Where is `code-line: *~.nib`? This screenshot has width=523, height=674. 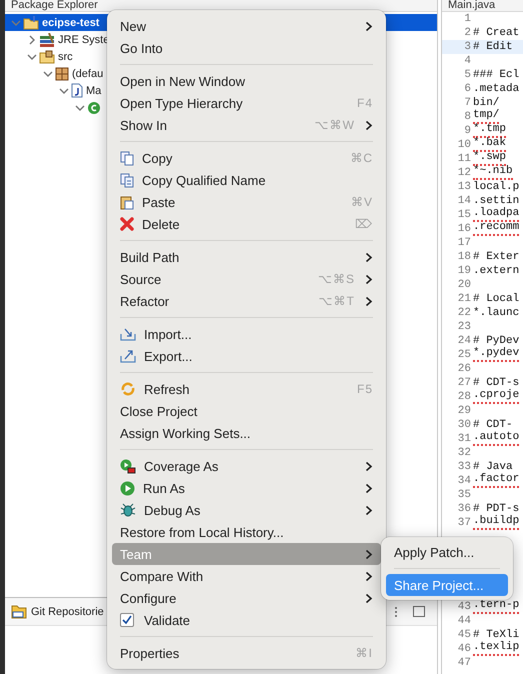 code-line: *~.nib is located at coordinates (493, 171).